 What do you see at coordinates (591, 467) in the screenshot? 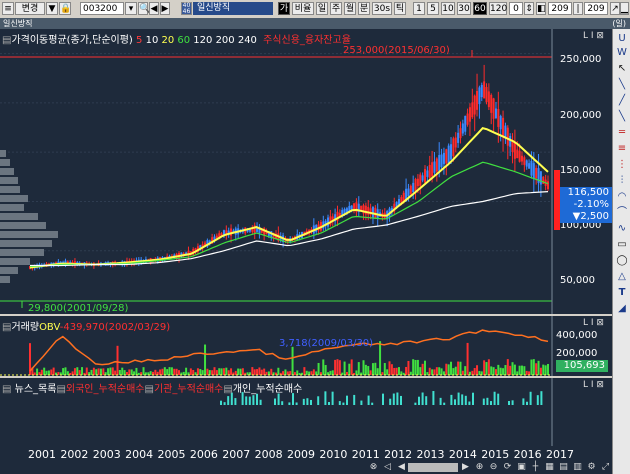
I see `settings-icon: ⚙` at bounding box center [591, 467].